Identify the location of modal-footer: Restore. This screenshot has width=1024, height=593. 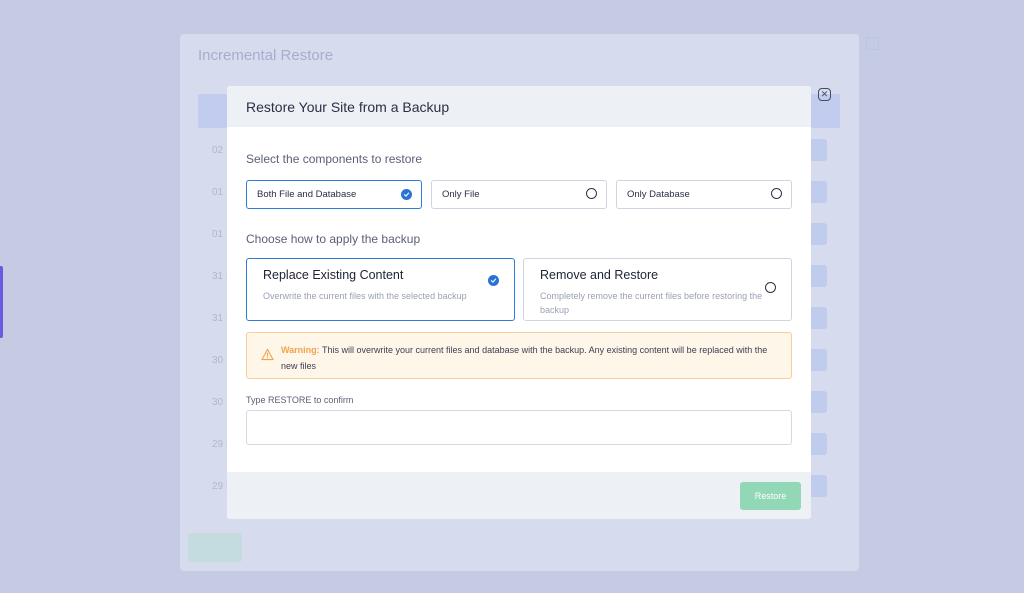
(519, 495).